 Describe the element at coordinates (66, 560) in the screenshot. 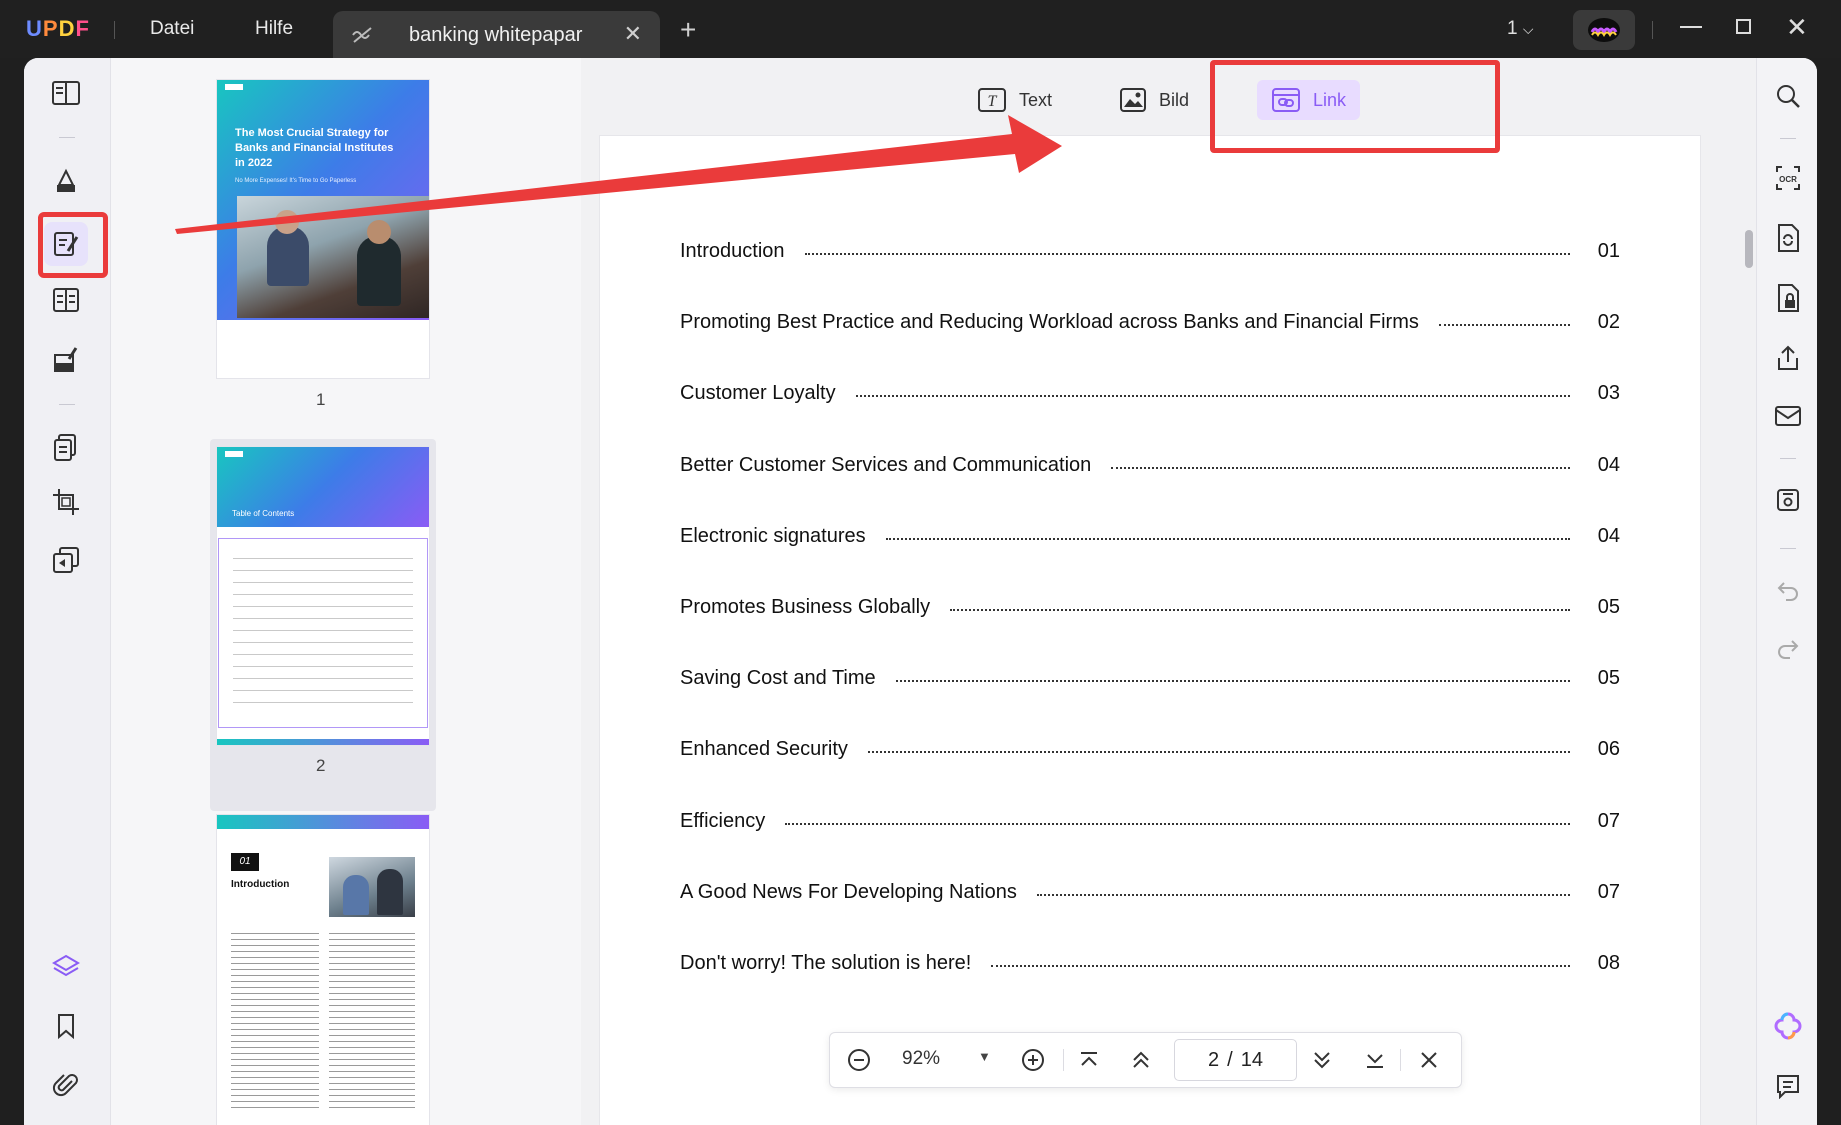

I see `batch-pdf-icon` at that location.